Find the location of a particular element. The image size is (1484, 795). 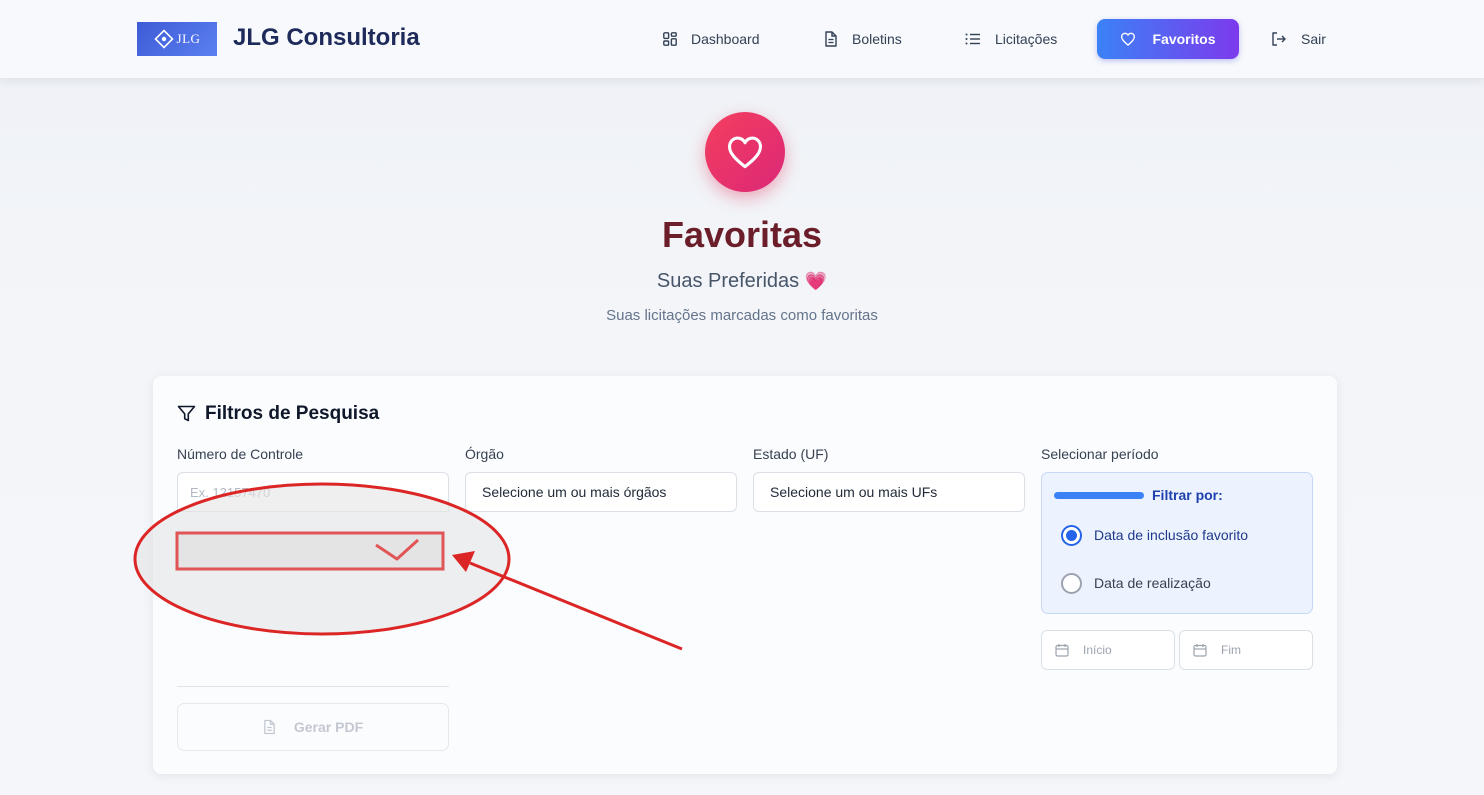

estado-select: Selecione um ou mais UFs is located at coordinates (889, 492).